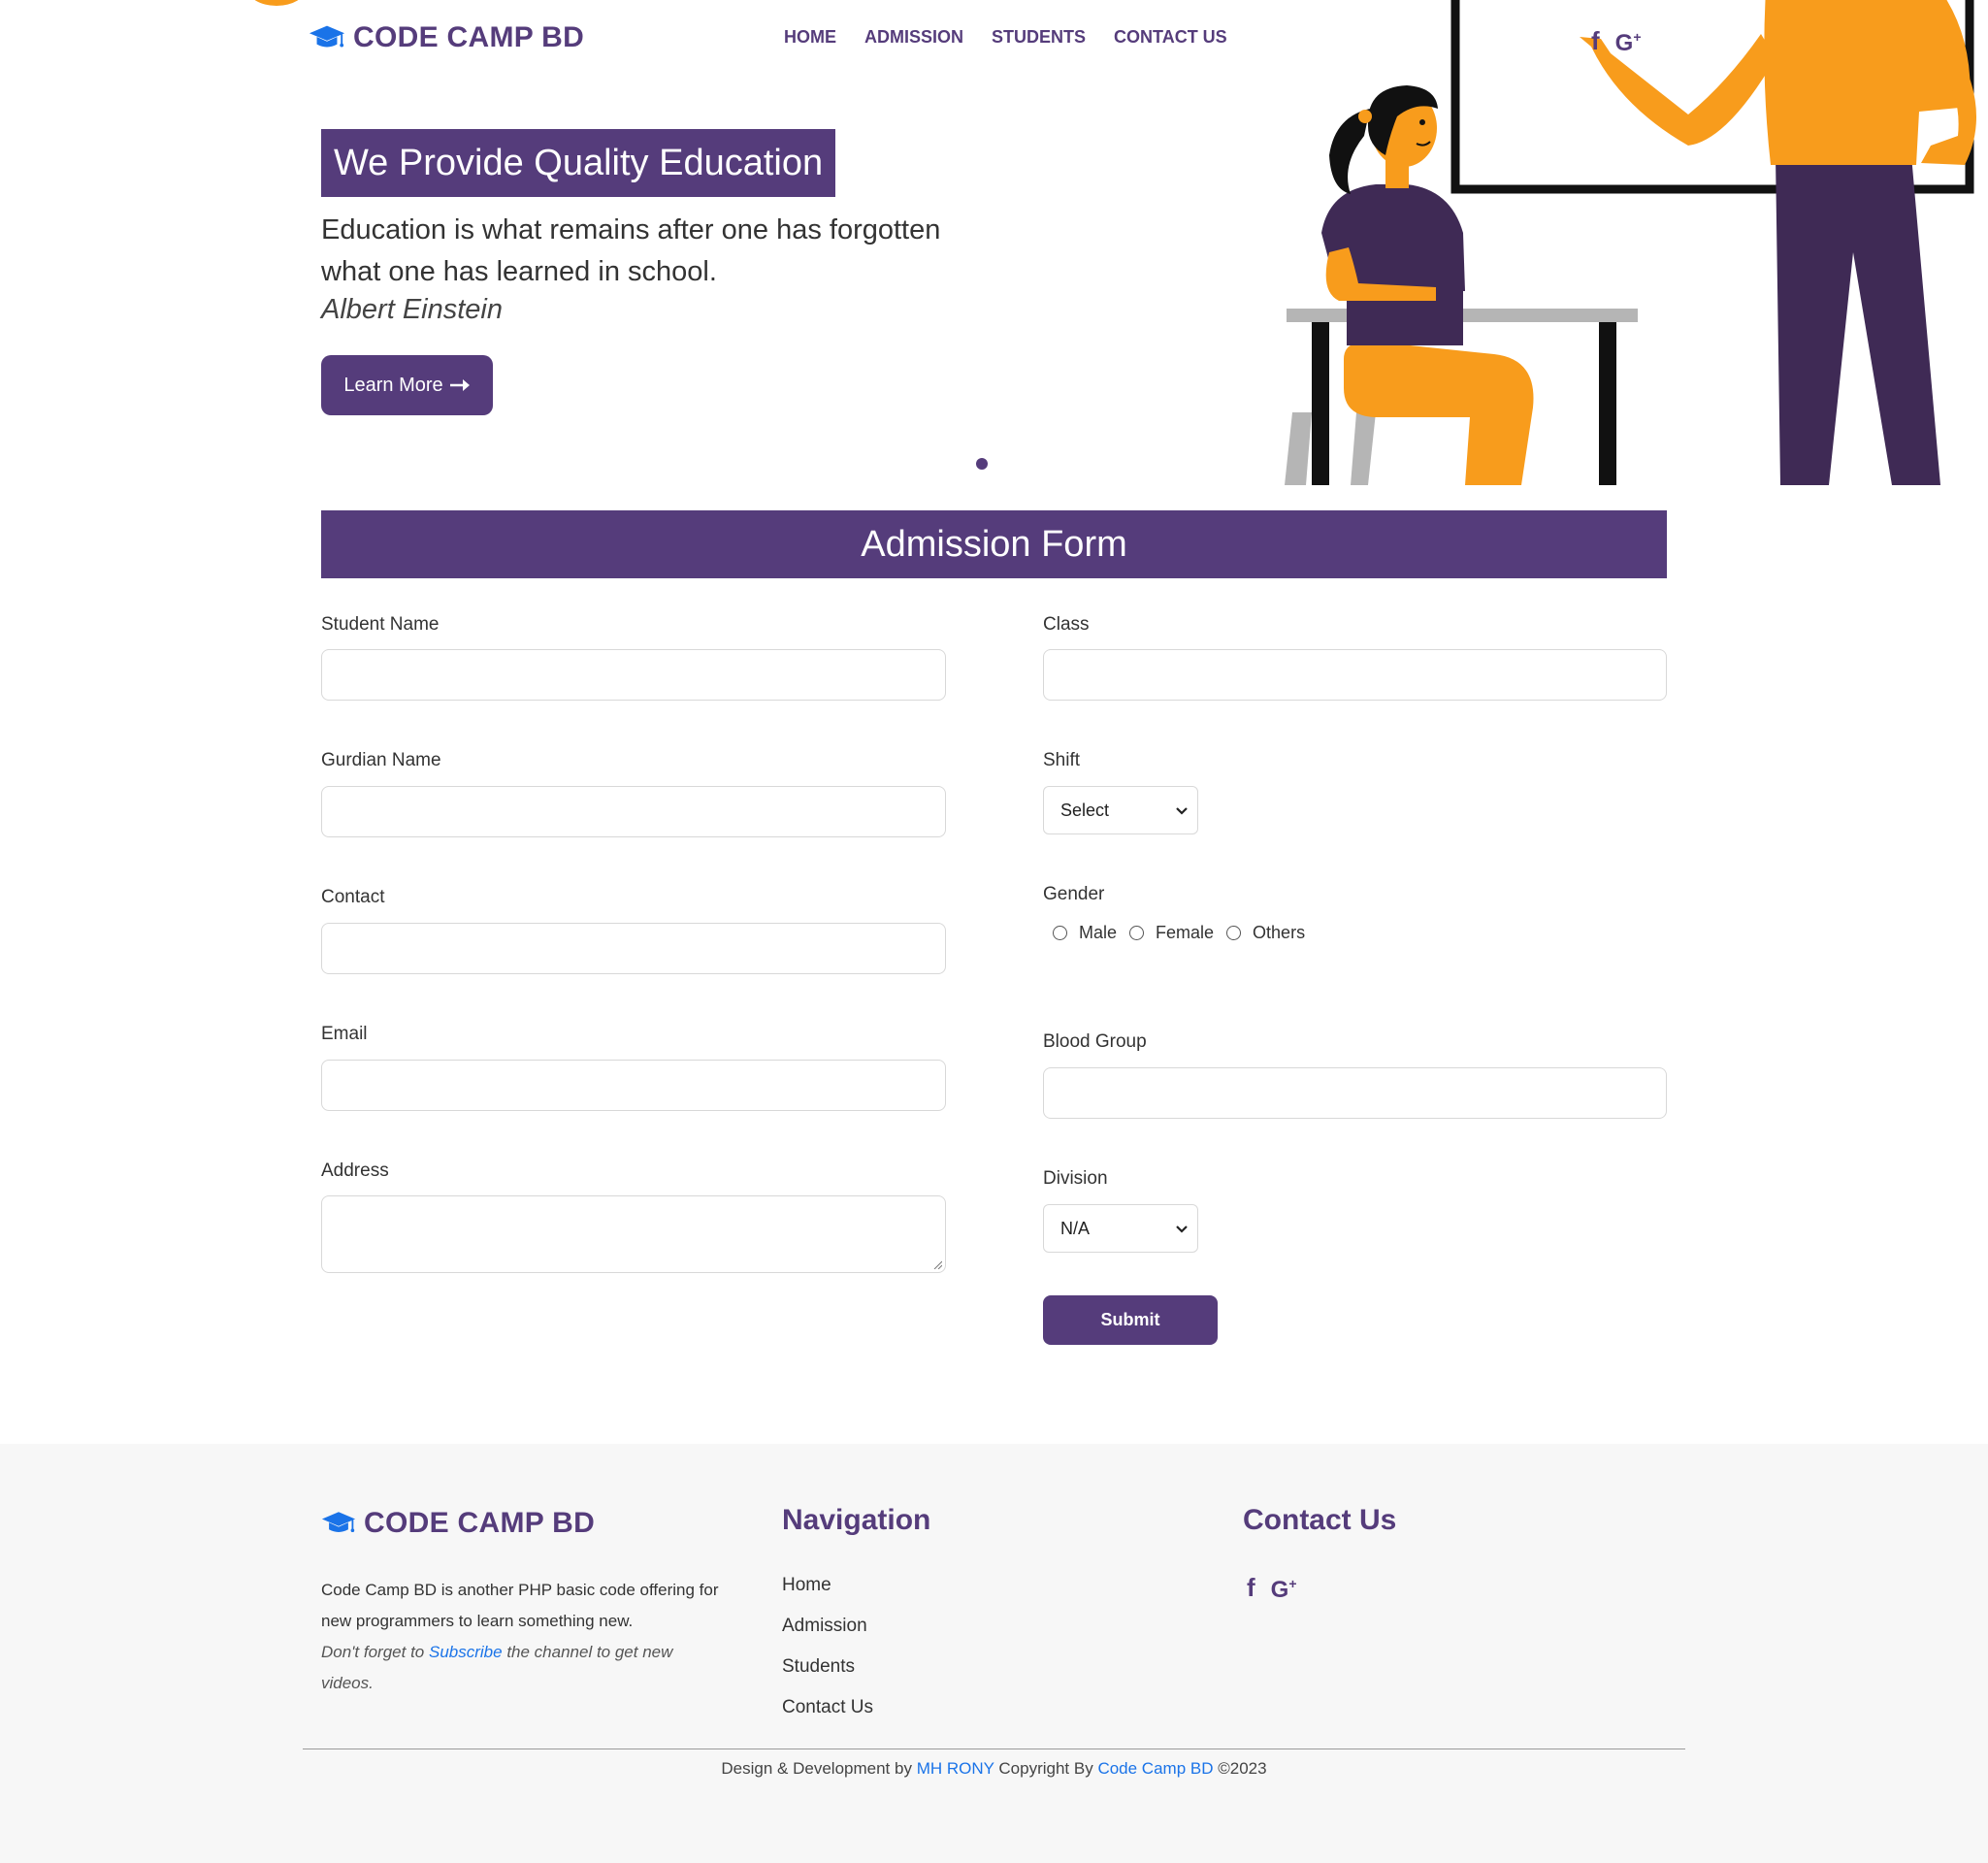 The image size is (1988, 1863). I want to click on division-label: Division, so click(1075, 1178).